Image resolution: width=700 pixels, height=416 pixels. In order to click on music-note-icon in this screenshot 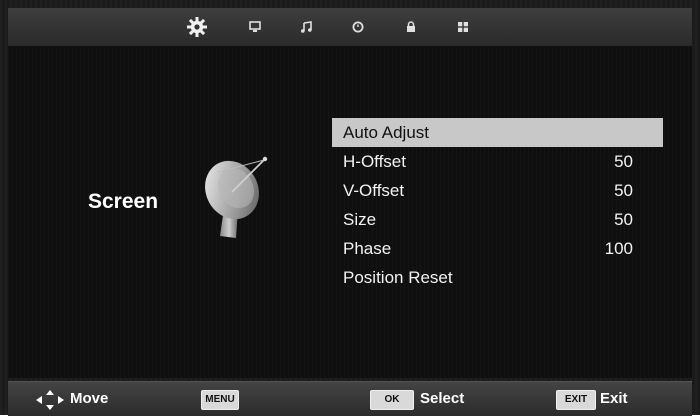, I will do `click(306, 27)`.